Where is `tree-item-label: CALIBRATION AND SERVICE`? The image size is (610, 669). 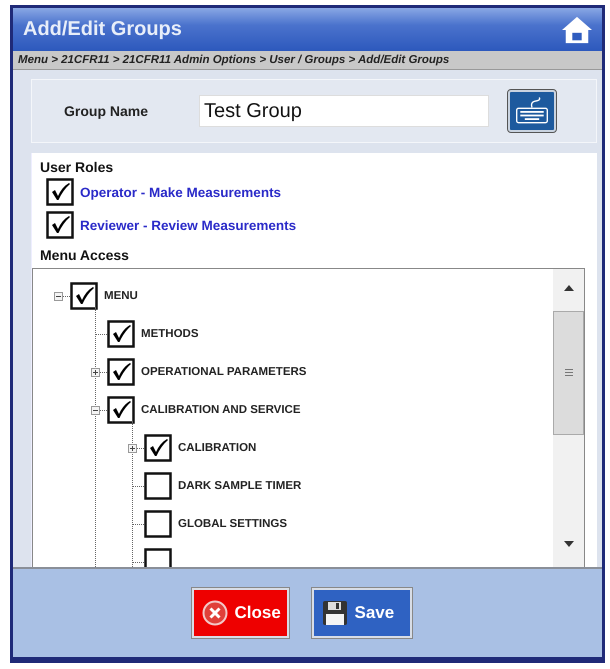 tree-item-label: CALIBRATION AND SERVICE is located at coordinates (221, 410).